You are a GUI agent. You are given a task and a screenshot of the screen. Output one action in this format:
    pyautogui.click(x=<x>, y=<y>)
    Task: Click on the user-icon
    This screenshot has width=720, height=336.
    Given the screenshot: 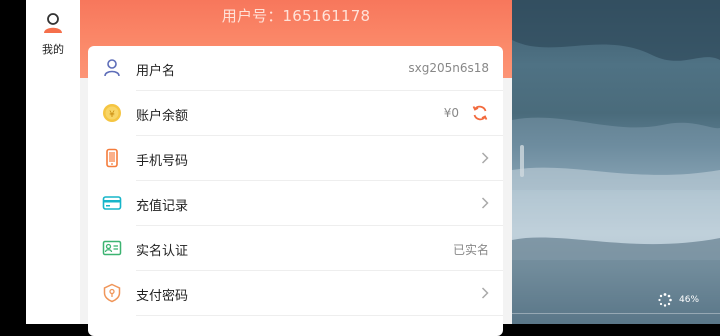 What is the action you would take?
    pyautogui.click(x=112, y=68)
    